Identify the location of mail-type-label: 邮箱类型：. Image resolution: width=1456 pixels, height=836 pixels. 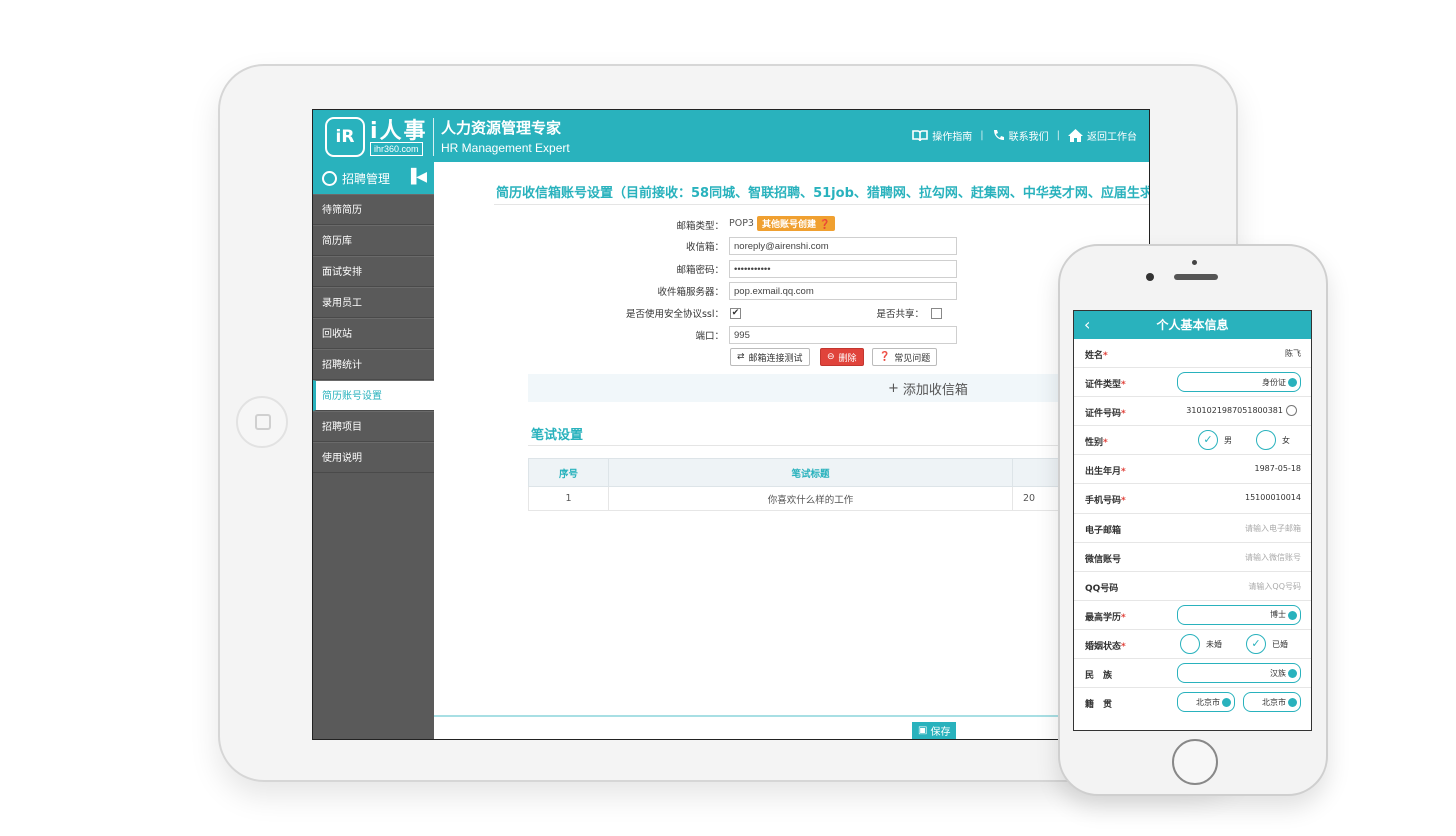
(700, 226).